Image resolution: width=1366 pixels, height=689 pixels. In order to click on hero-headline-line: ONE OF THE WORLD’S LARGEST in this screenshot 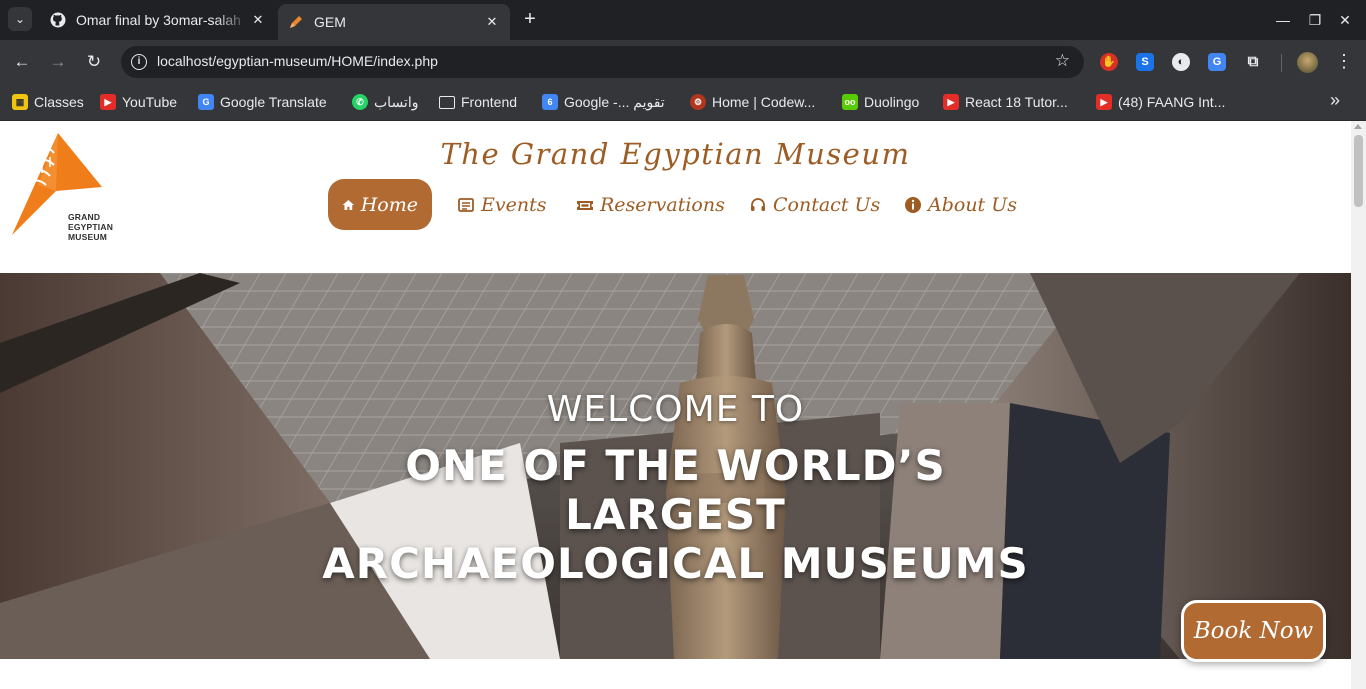, I will do `click(675, 490)`.